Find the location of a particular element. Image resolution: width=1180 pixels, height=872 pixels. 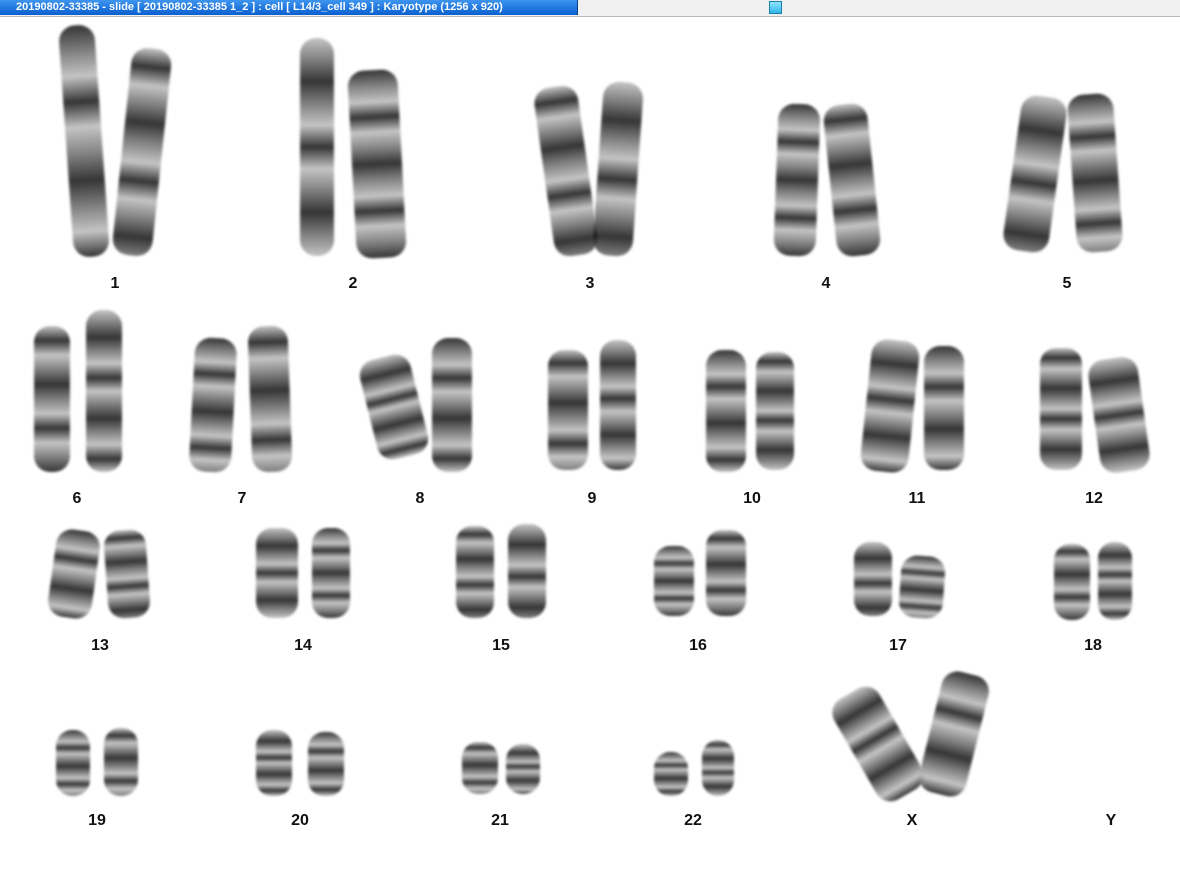

chromosome-label-9: 9 is located at coordinates (592, 498).